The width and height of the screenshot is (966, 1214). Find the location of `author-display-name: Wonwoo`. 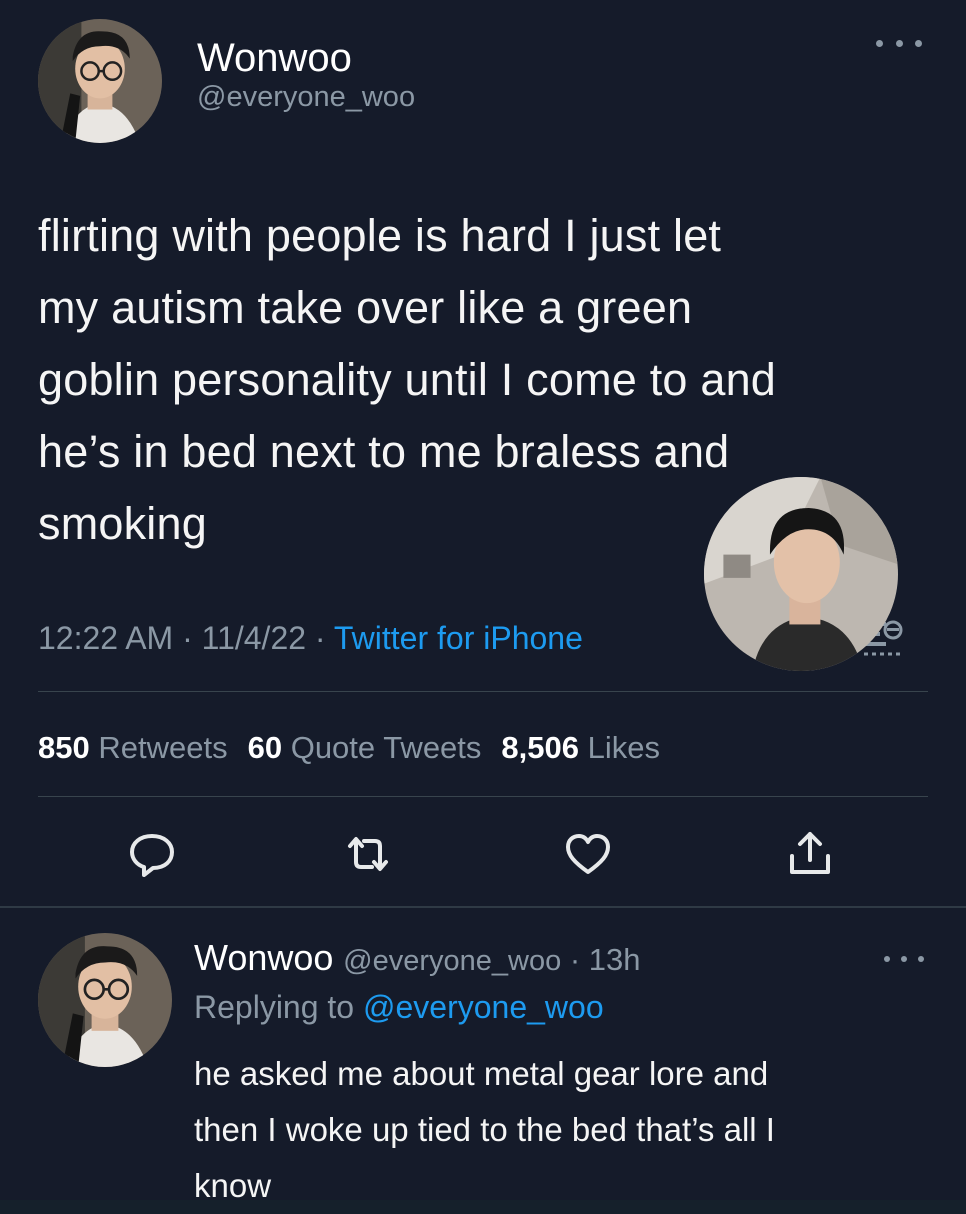

author-display-name: Wonwoo is located at coordinates (274, 58).